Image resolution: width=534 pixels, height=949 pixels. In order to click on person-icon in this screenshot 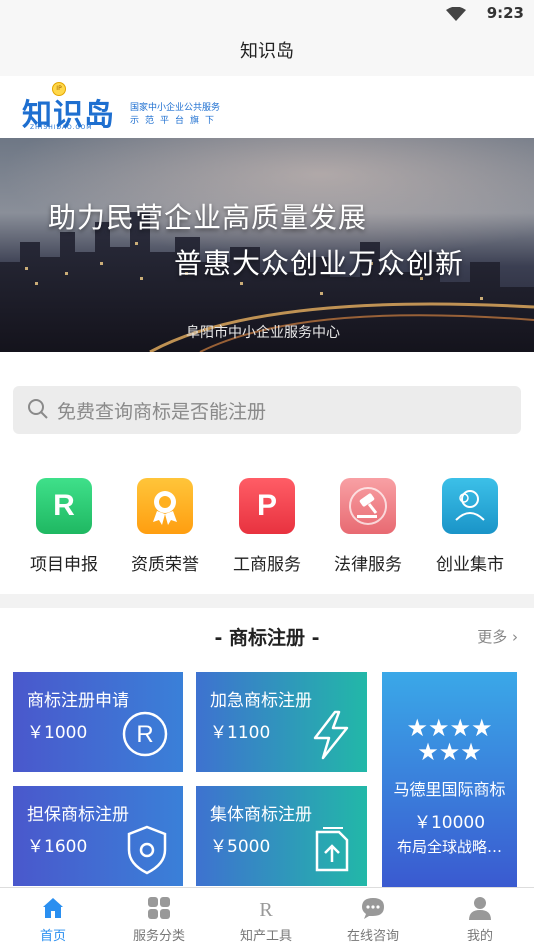, I will do `click(470, 506)`.